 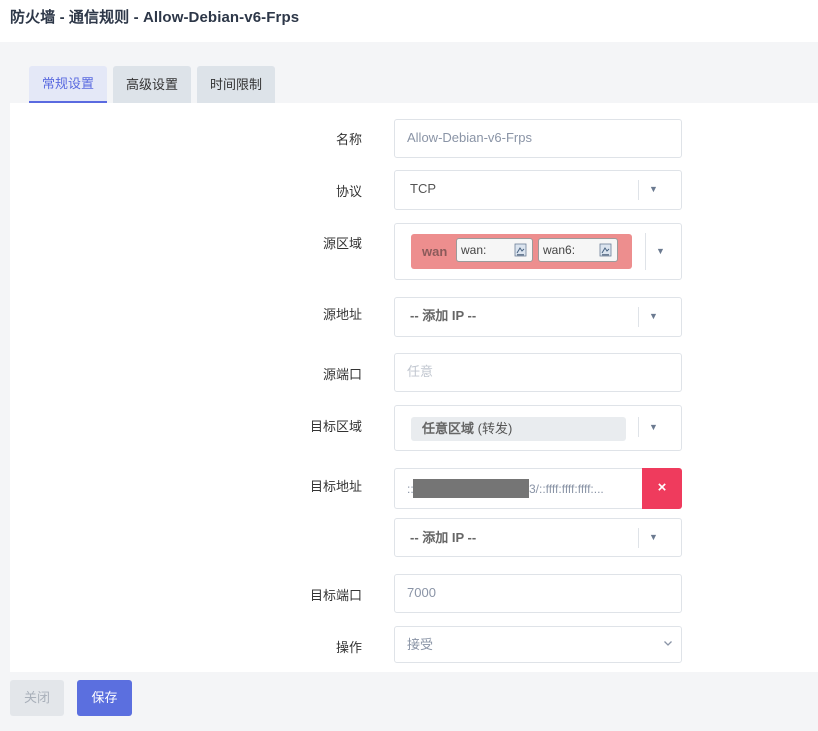 What do you see at coordinates (420, 644) in the screenshot?
I see `action-value: 接受` at bounding box center [420, 644].